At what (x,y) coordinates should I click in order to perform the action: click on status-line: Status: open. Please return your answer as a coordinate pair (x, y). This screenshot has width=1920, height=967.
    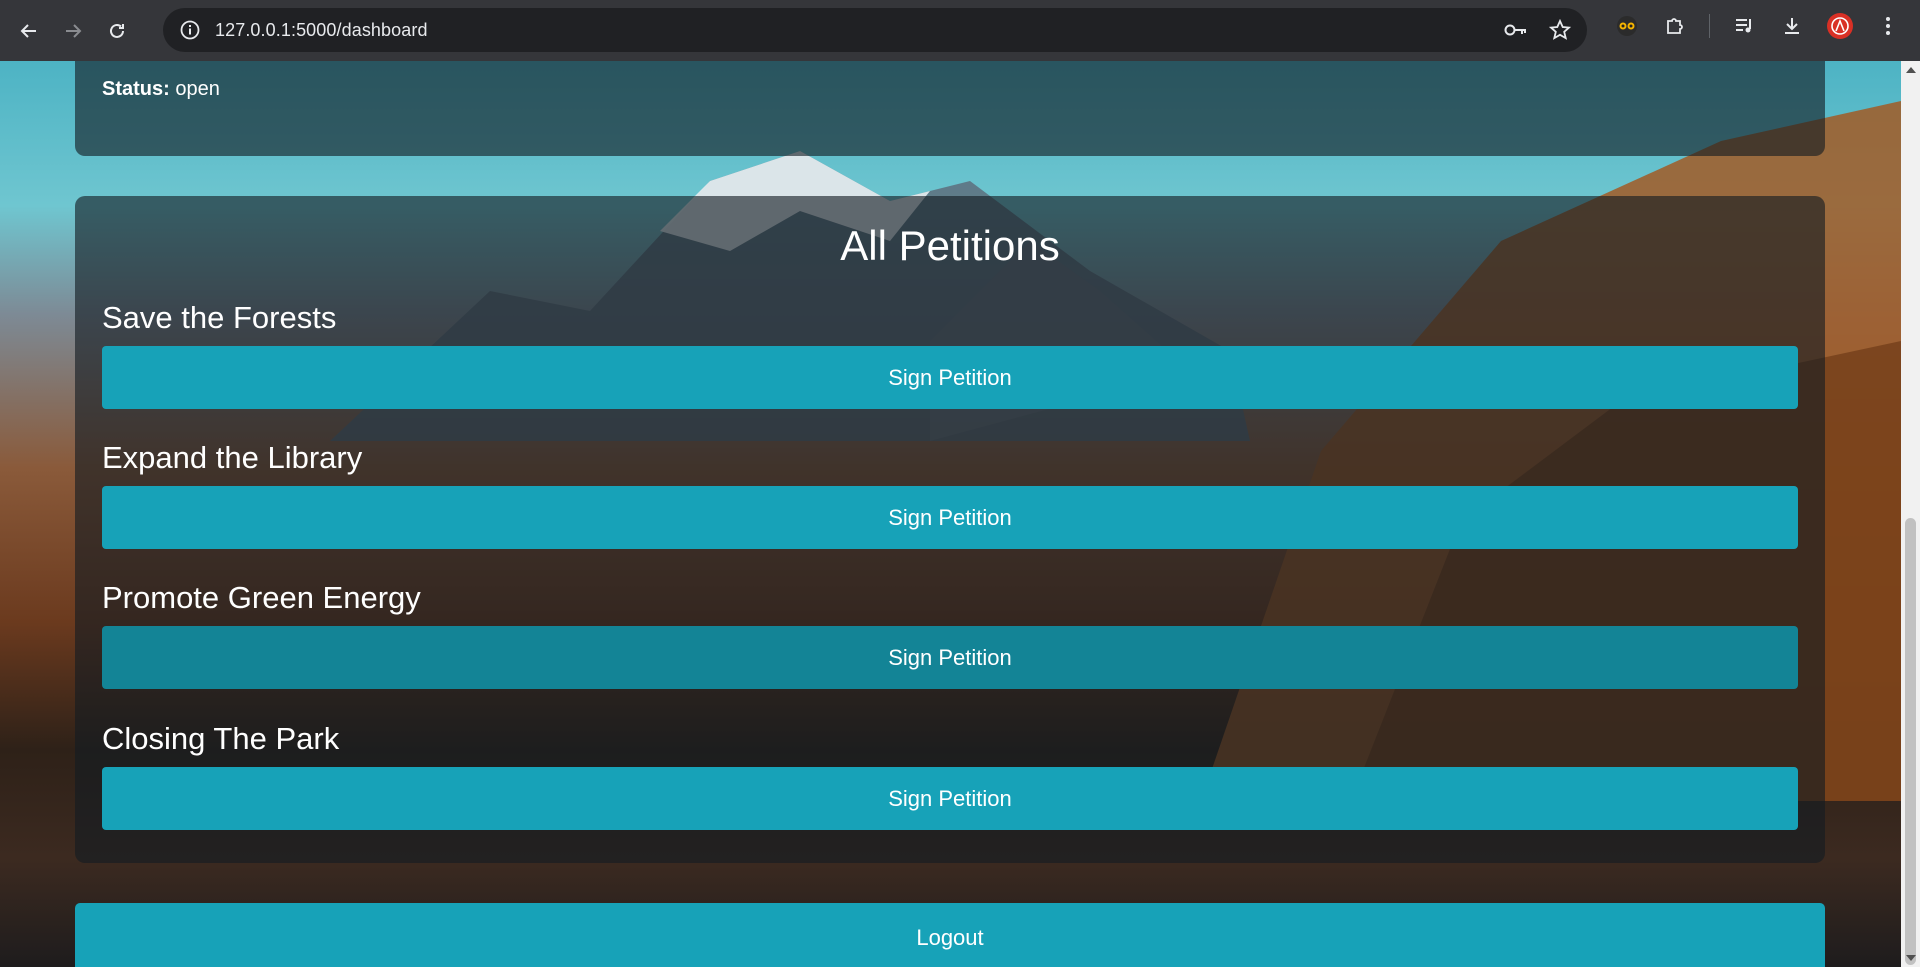
    Looking at the image, I should click on (161, 89).